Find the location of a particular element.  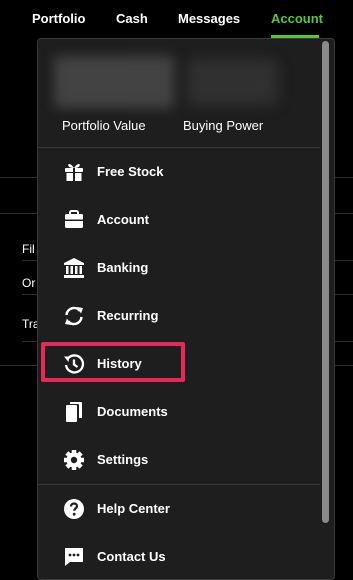

gear-icon is located at coordinates (74, 460).